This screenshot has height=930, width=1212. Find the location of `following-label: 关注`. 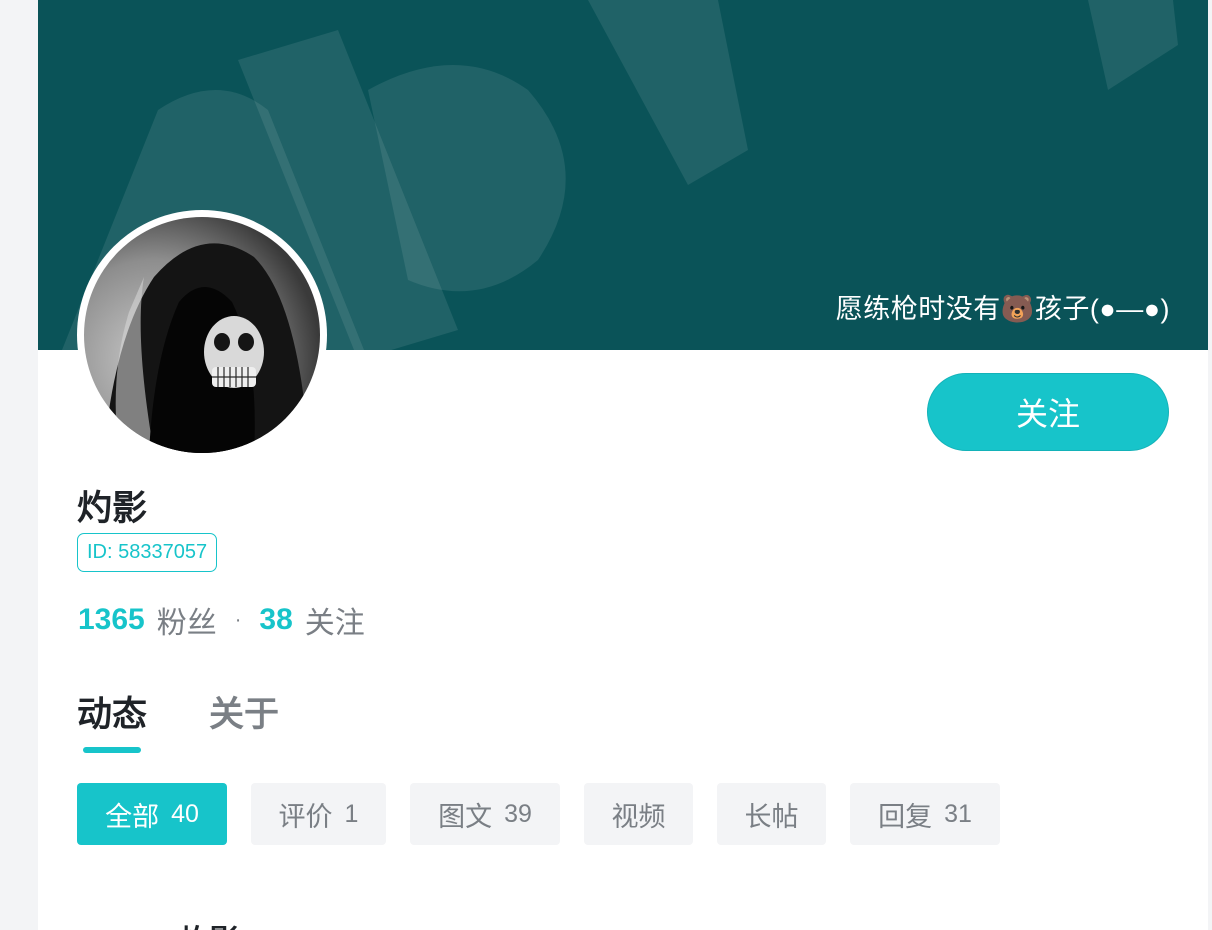

following-label: 关注 is located at coordinates (335, 620).